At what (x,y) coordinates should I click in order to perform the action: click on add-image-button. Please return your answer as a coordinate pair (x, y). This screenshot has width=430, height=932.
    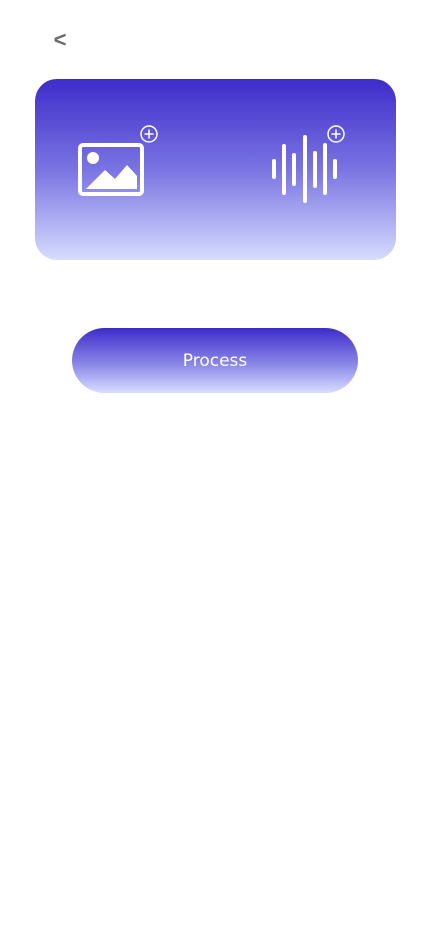
    Looking at the image, I should click on (119, 161).